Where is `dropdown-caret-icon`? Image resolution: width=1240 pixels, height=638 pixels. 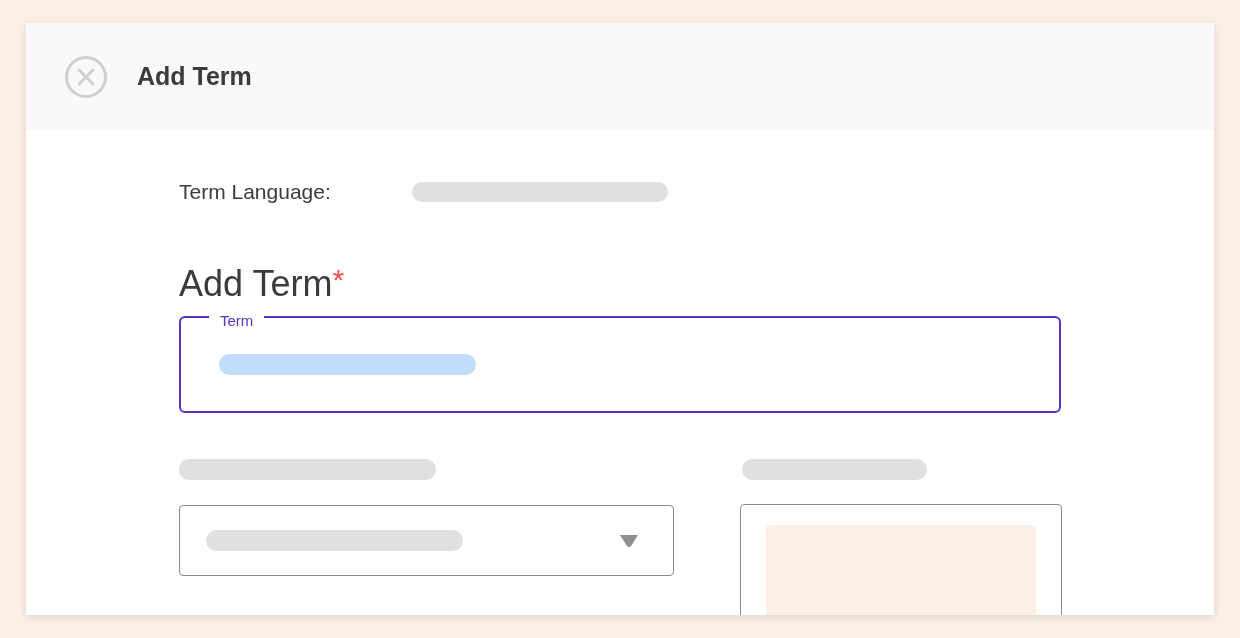 dropdown-caret-icon is located at coordinates (629, 540).